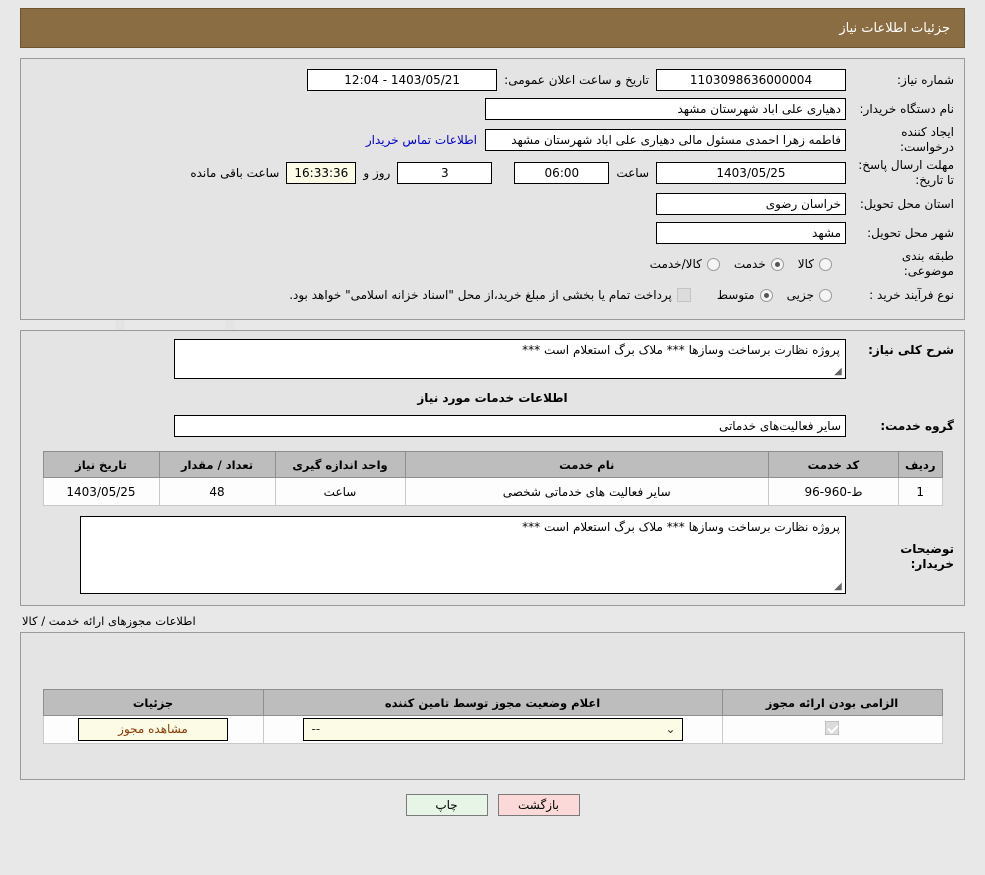 The height and width of the screenshot is (875, 985). What do you see at coordinates (805, 264) in the screenshot?
I see `category-option-kala-label: کالا` at bounding box center [805, 264].